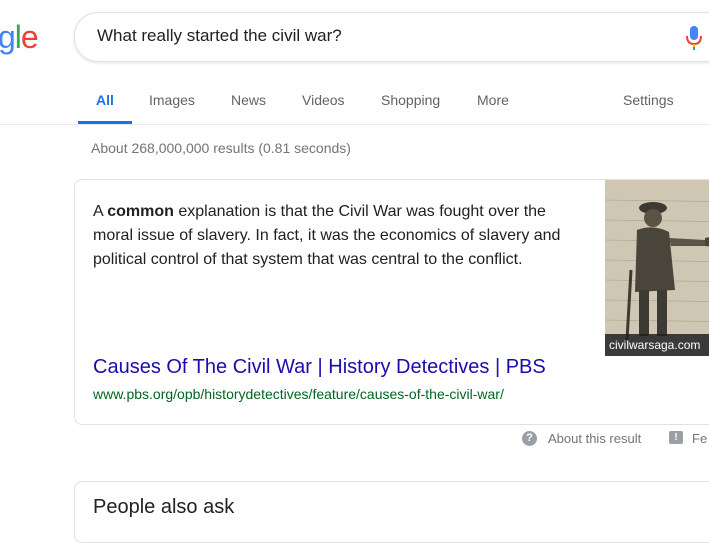 Image resolution: width=709 pixels, height=543 pixels. Describe the element at coordinates (648, 100) in the screenshot. I see `tab-settings: Settings` at that location.